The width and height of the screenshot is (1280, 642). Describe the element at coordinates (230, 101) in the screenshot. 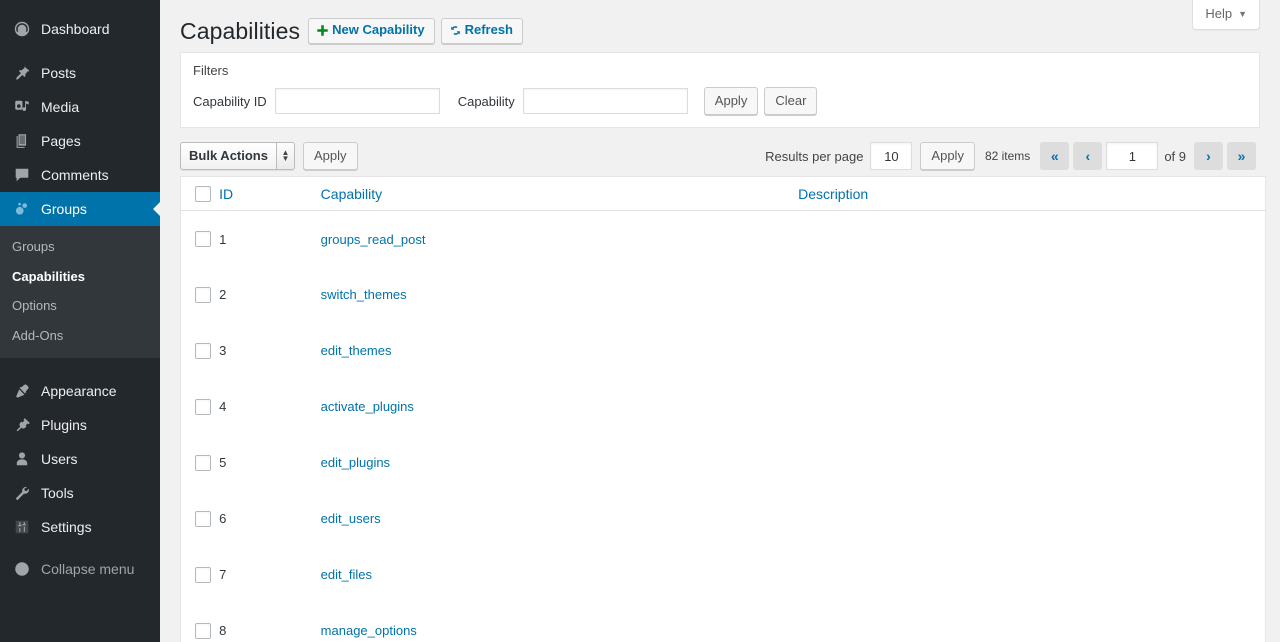

I see `capability-id-label: Capability ID` at that location.